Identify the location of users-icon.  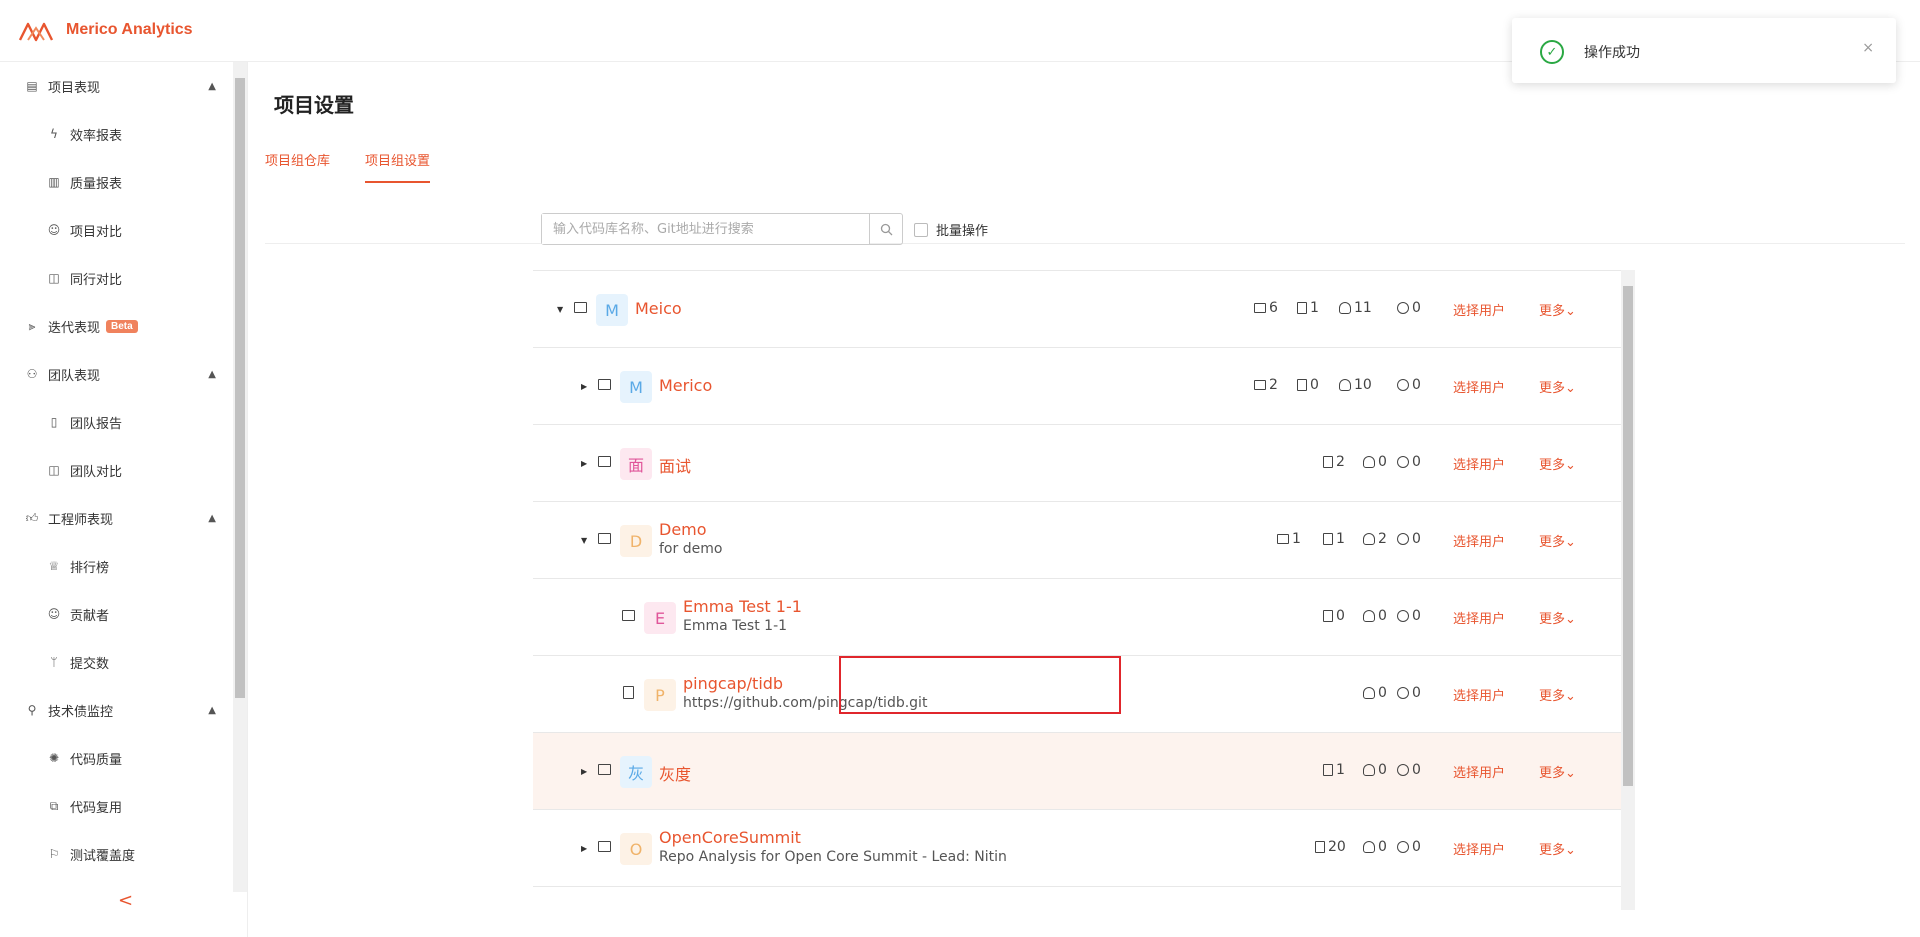
(1403, 693).